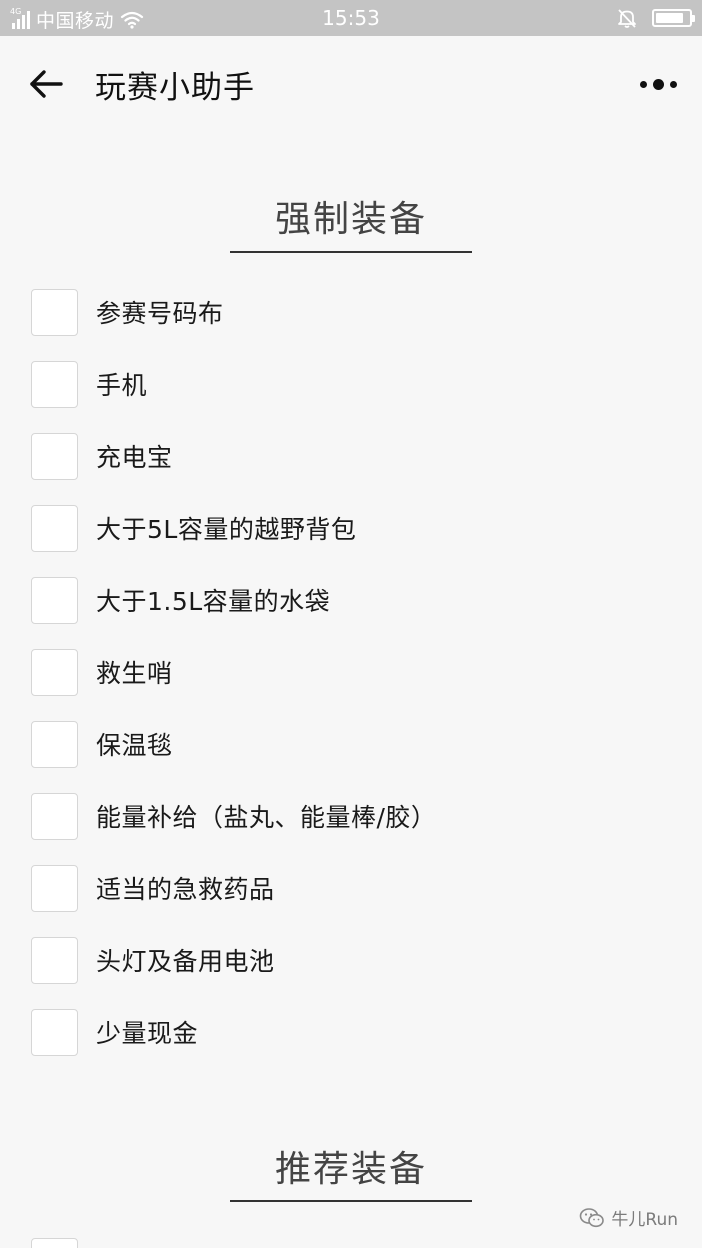 The image size is (702, 1248). I want to click on section-title-mandatory: 强制装备, so click(350, 219).